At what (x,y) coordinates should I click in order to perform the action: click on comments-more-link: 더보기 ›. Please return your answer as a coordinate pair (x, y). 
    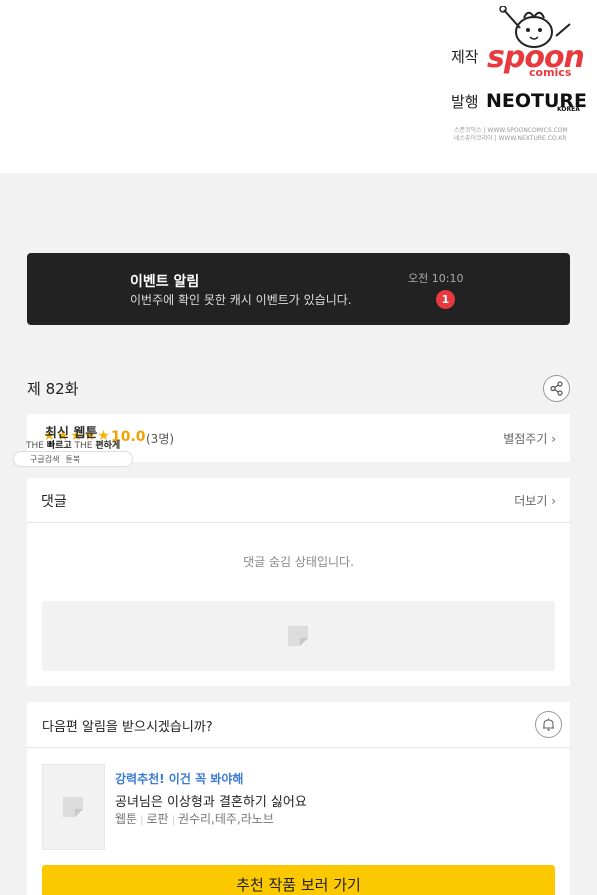
    Looking at the image, I should click on (535, 500).